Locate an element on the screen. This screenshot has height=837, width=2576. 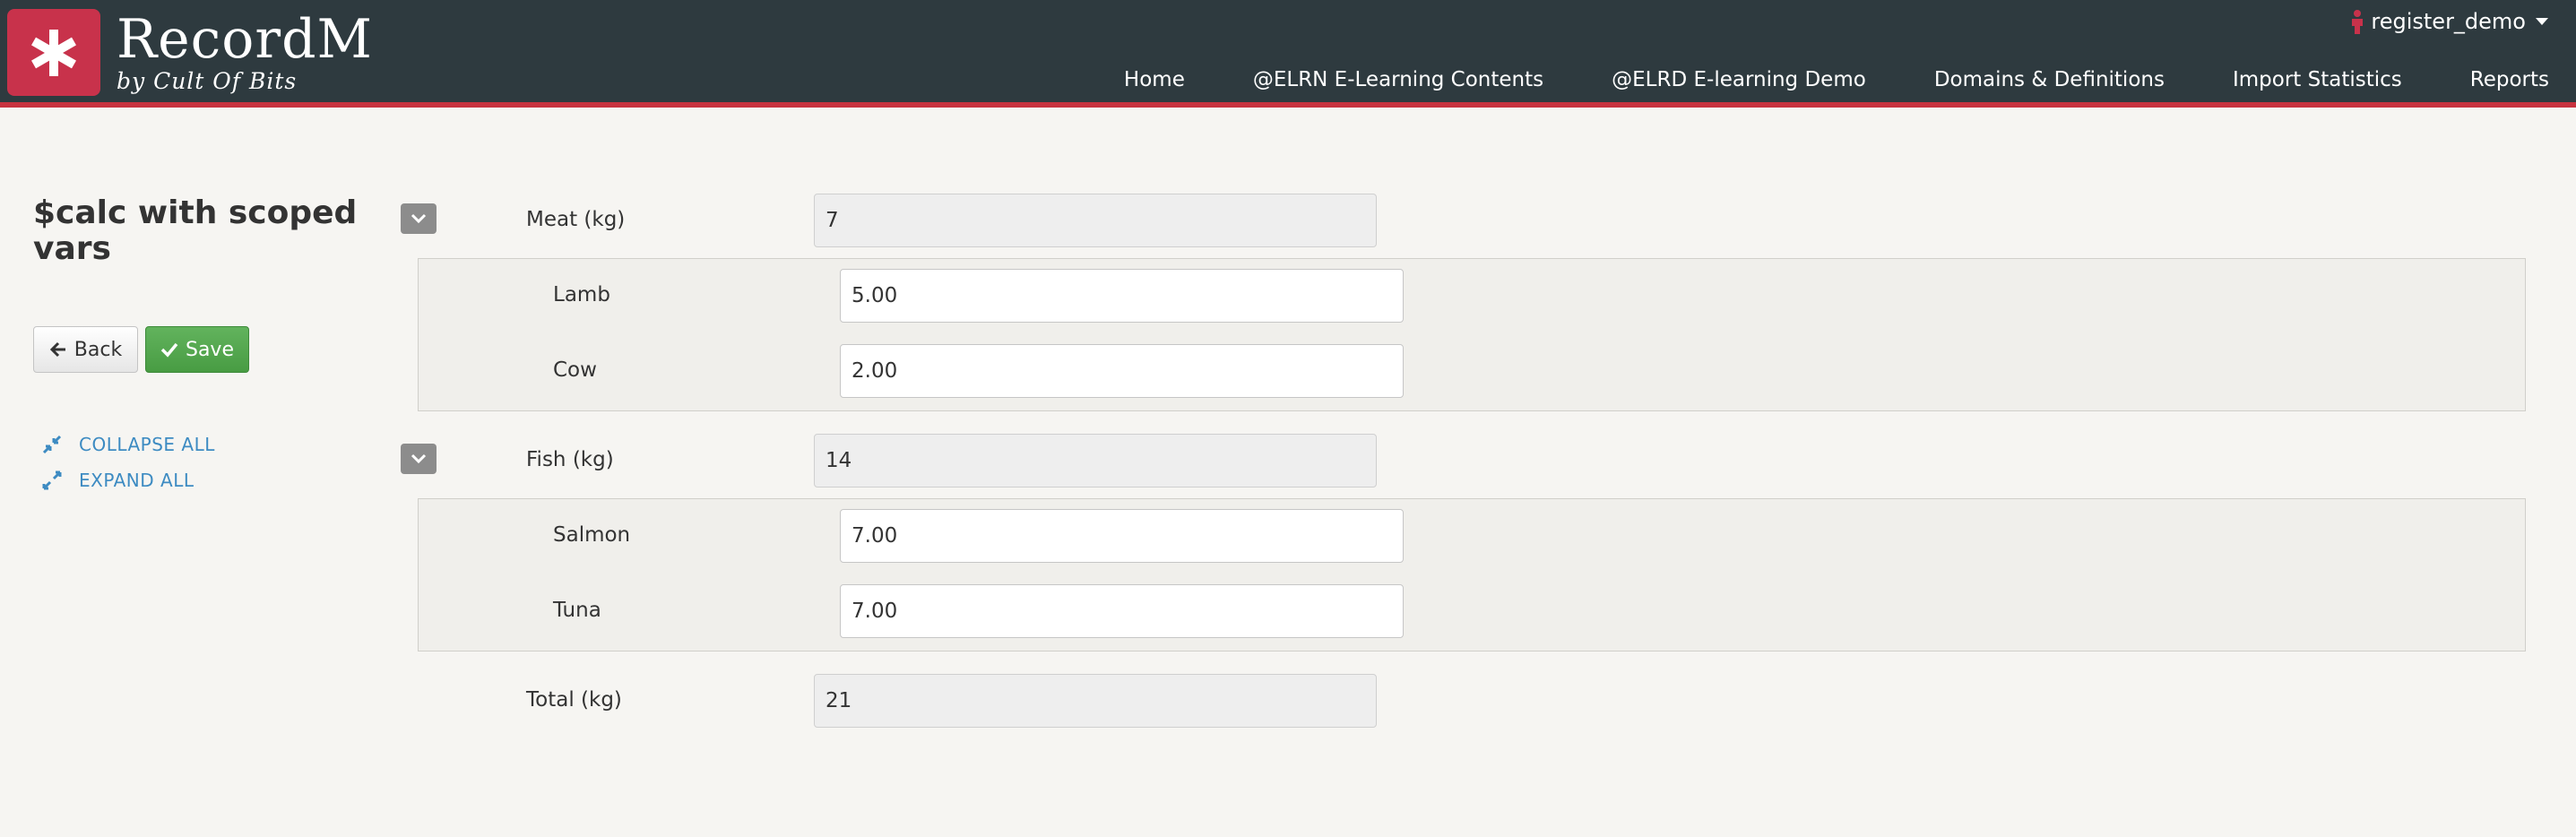
expand-all-link: EXPAND ALL is located at coordinates (117, 480).